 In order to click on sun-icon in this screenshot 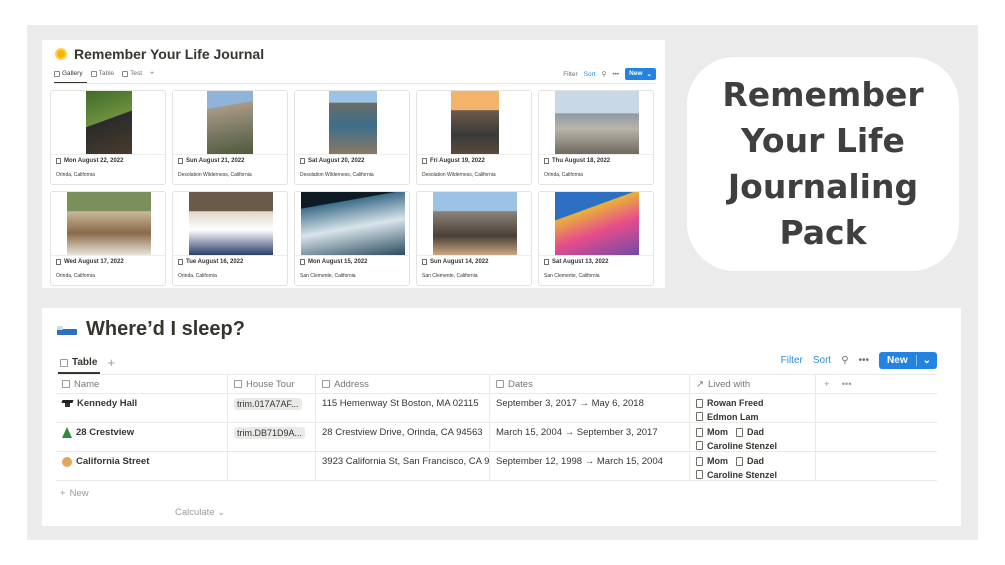, I will do `click(61, 54)`.